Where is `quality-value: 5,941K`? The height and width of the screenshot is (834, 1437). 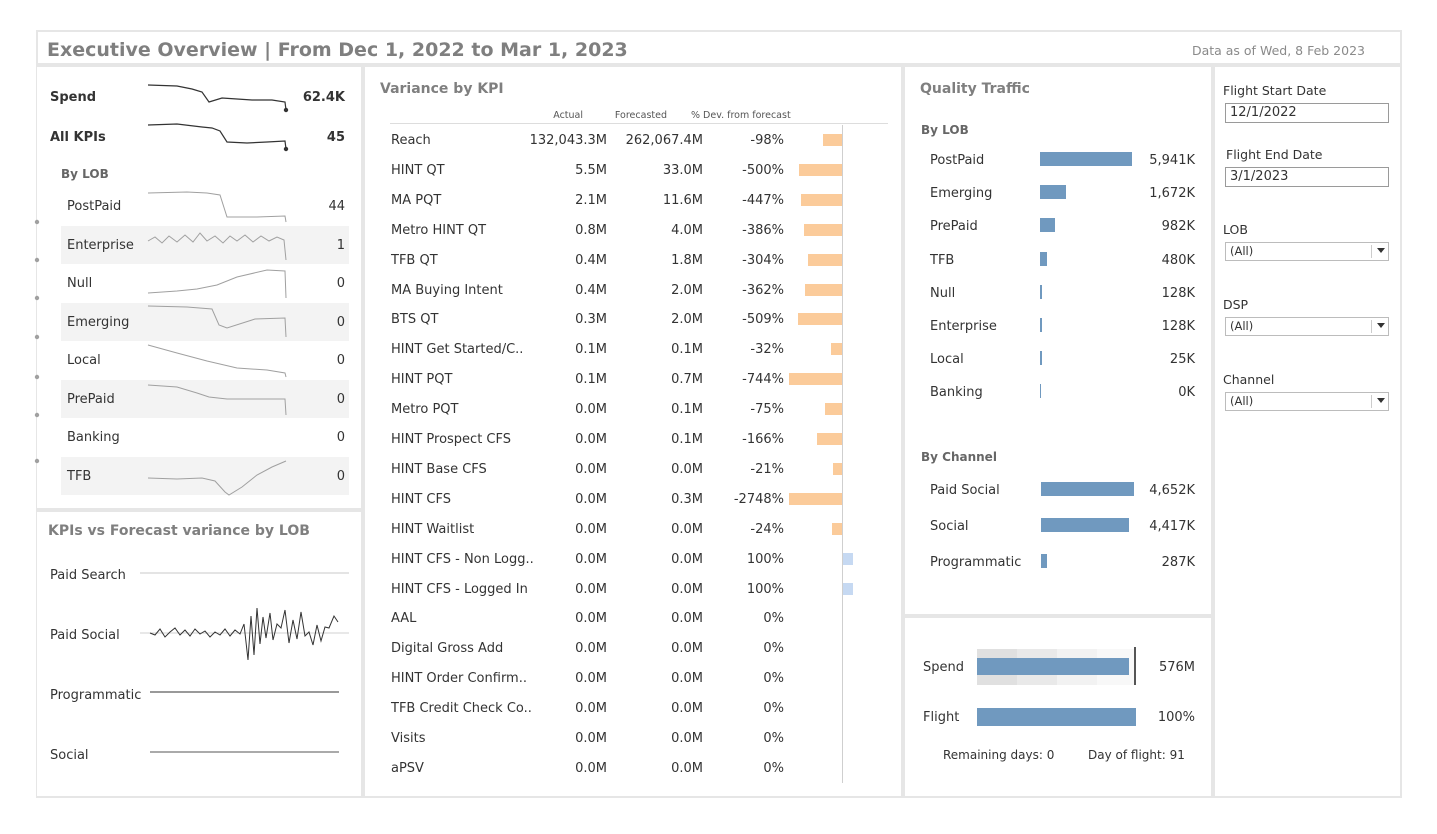
quality-value: 5,941K is located at coordinates (1172, 160).